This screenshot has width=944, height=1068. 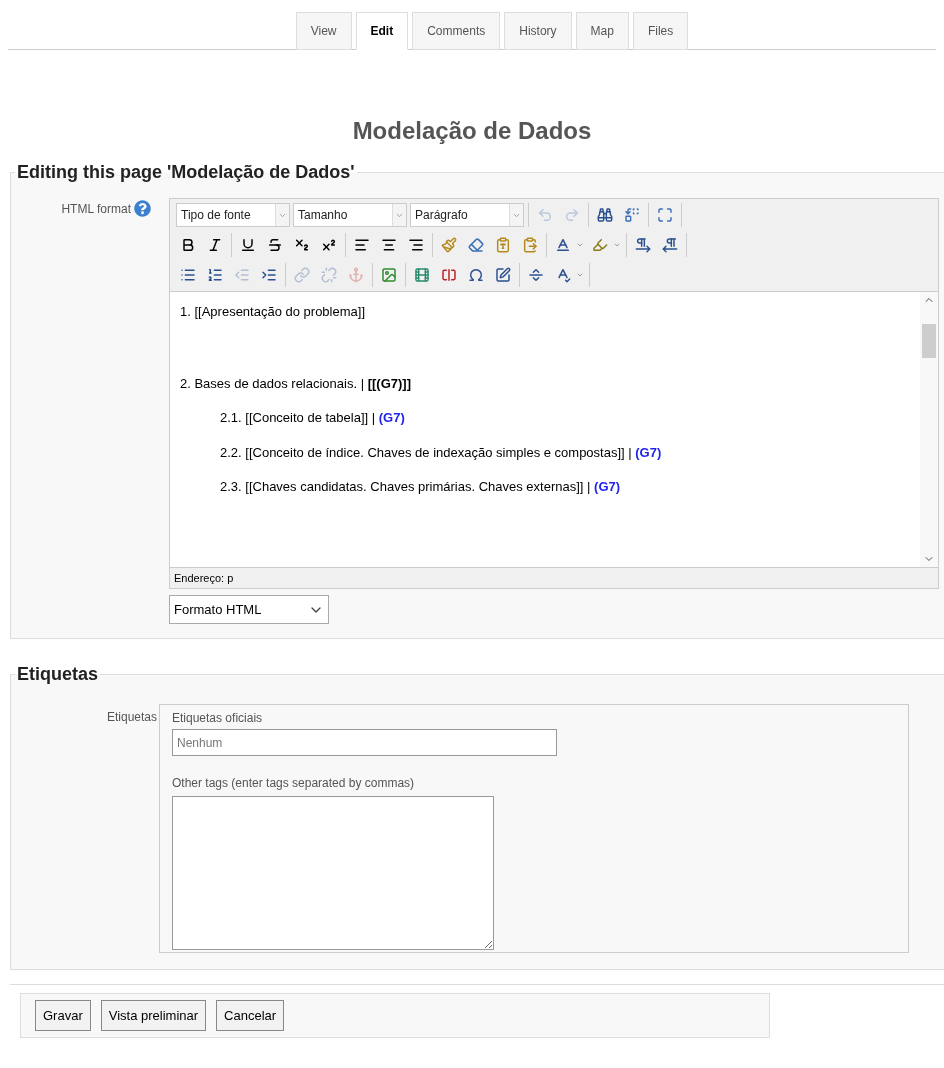 What do you see at coordinates (389, 245) in the screenshot?
I see `align-center-icon` at bounding box center [389, 245].